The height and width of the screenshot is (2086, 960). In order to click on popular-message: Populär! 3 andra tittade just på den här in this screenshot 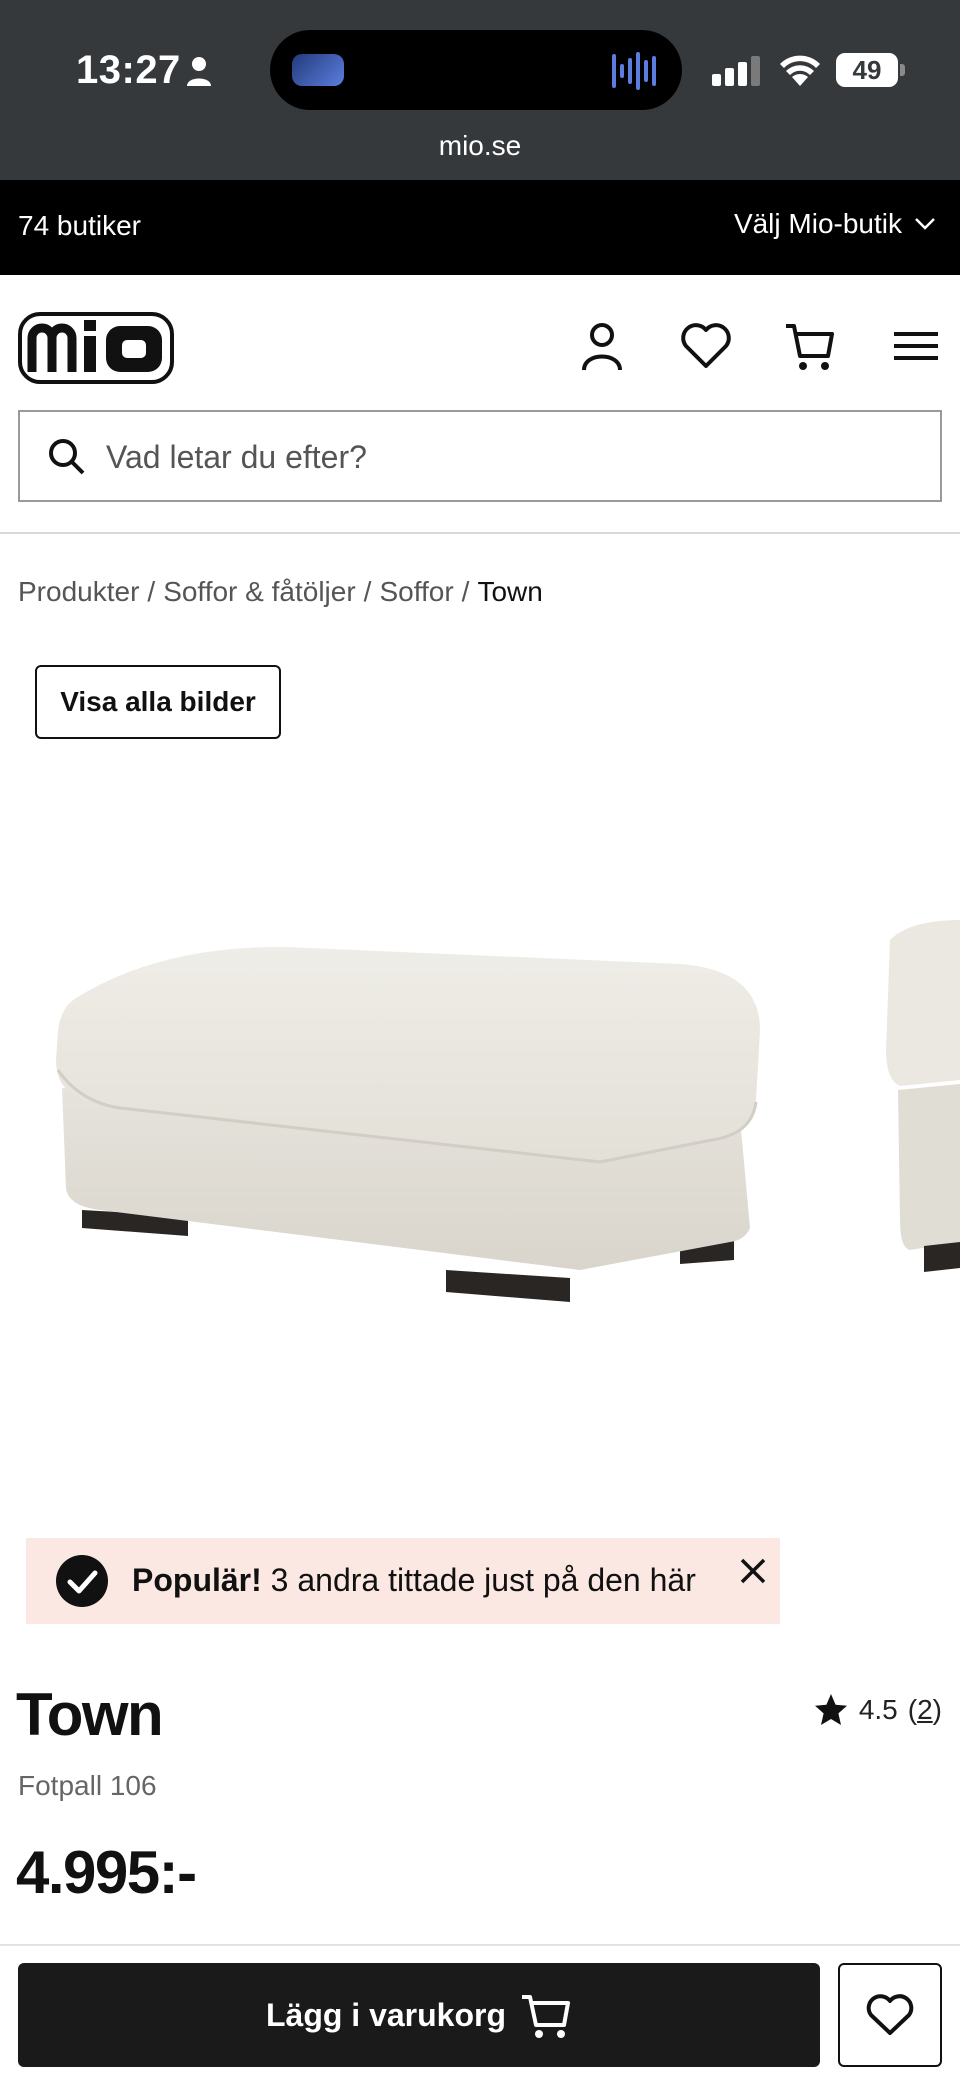, I will do `click(414, 1580)`.